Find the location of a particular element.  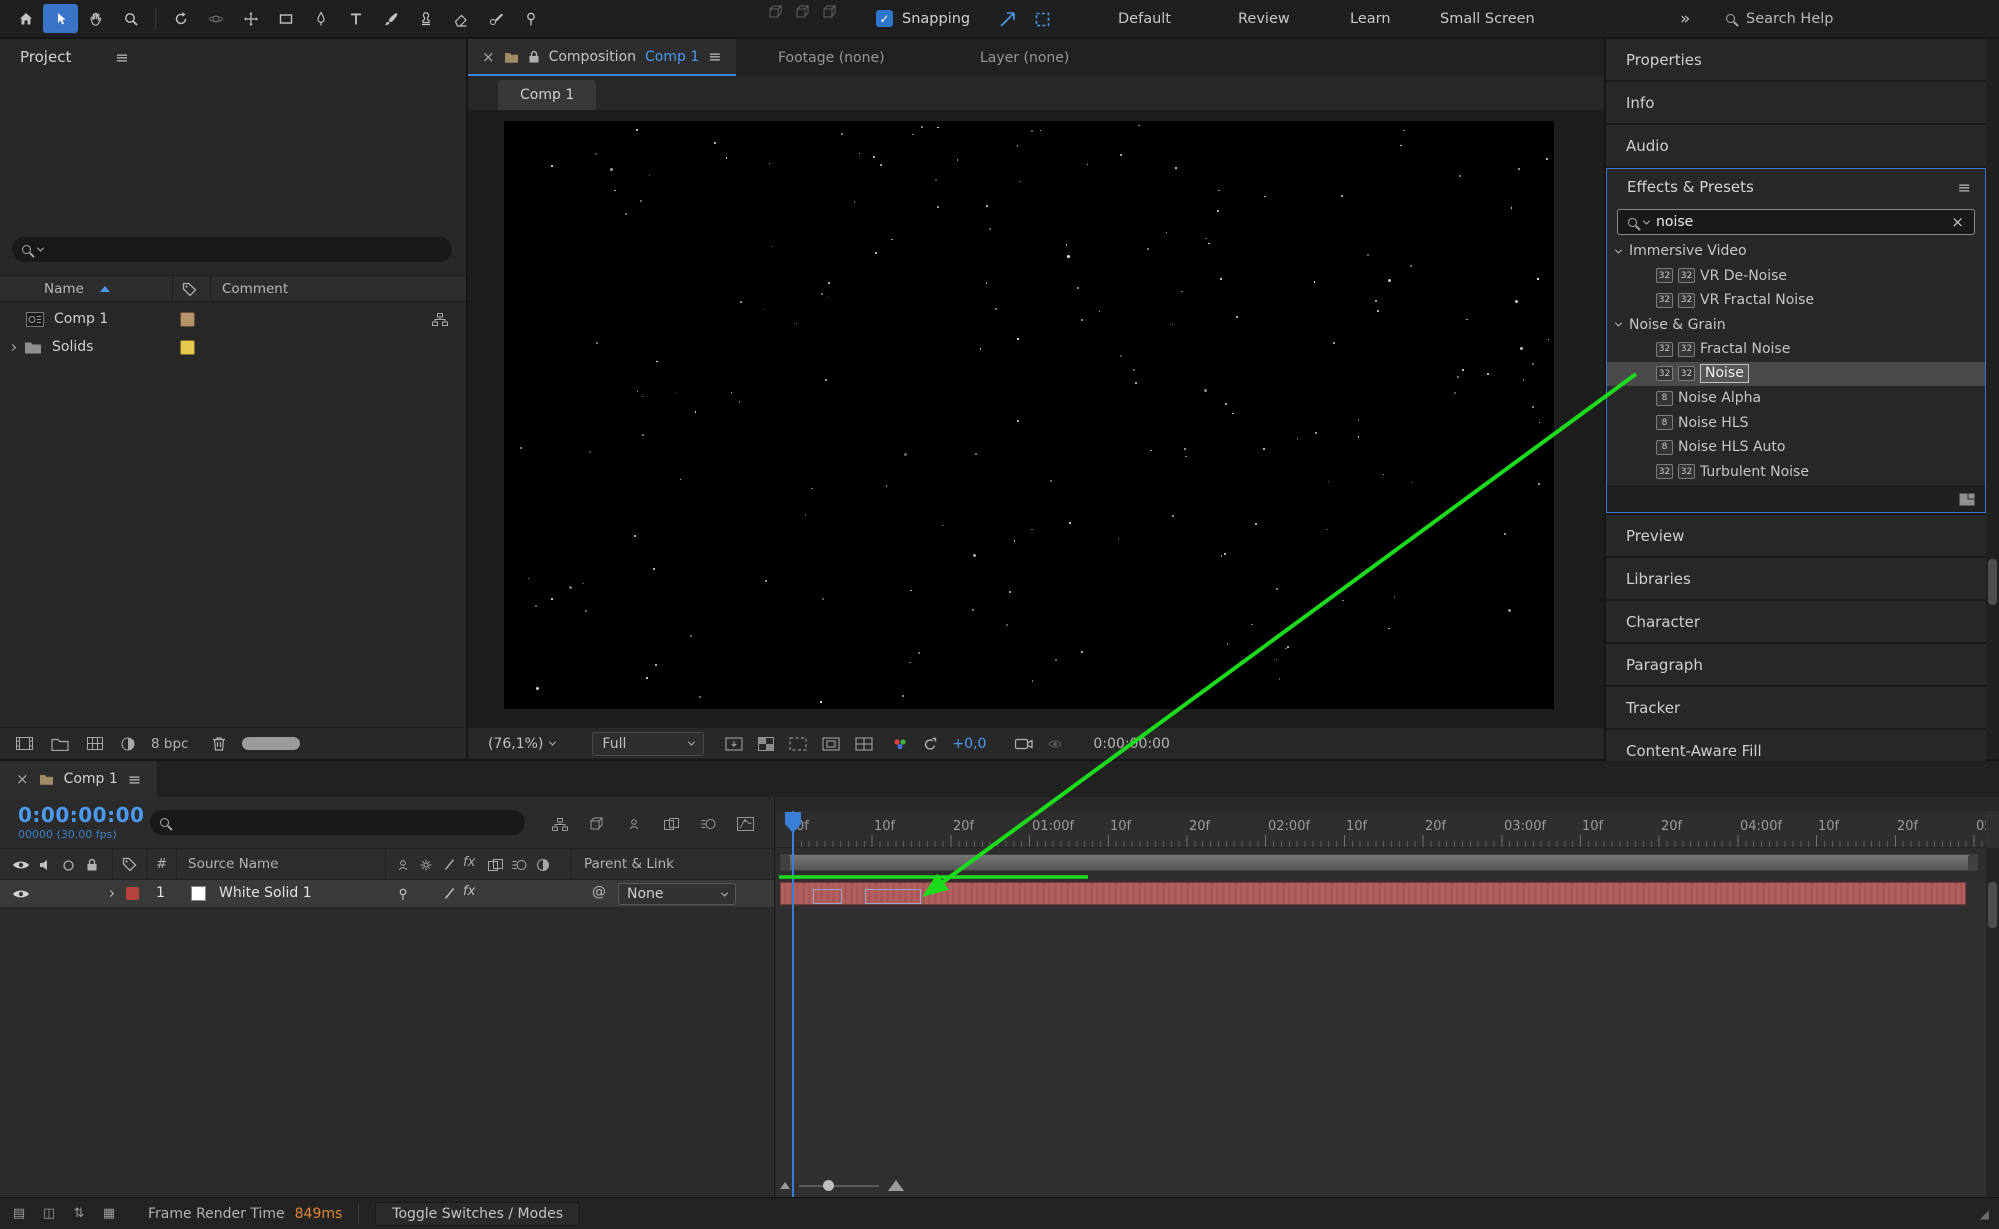

column-header-comment: Comment is located at coordinates (255, 289).